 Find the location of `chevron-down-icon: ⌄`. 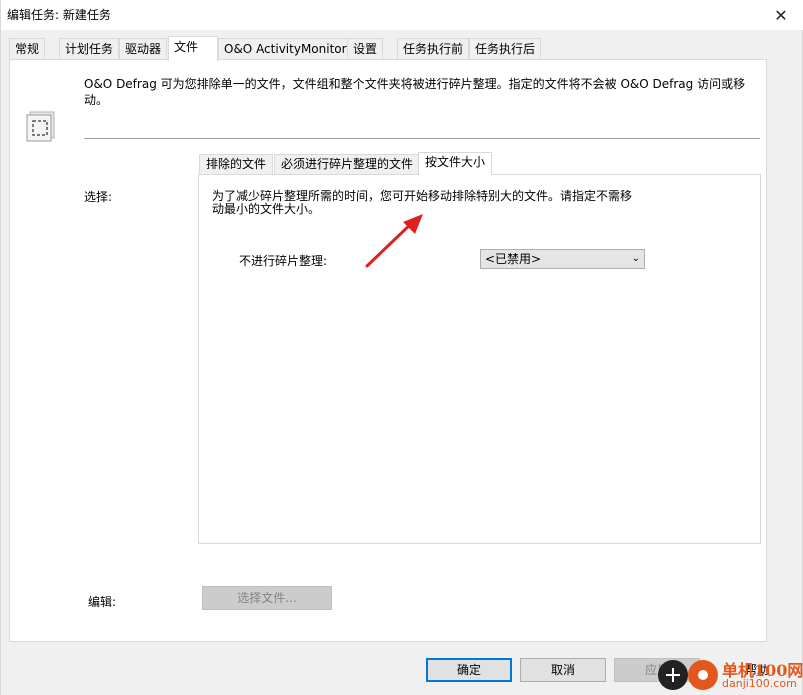

chevron-down-icon: ⌄ is located at coordinates (635, 258).